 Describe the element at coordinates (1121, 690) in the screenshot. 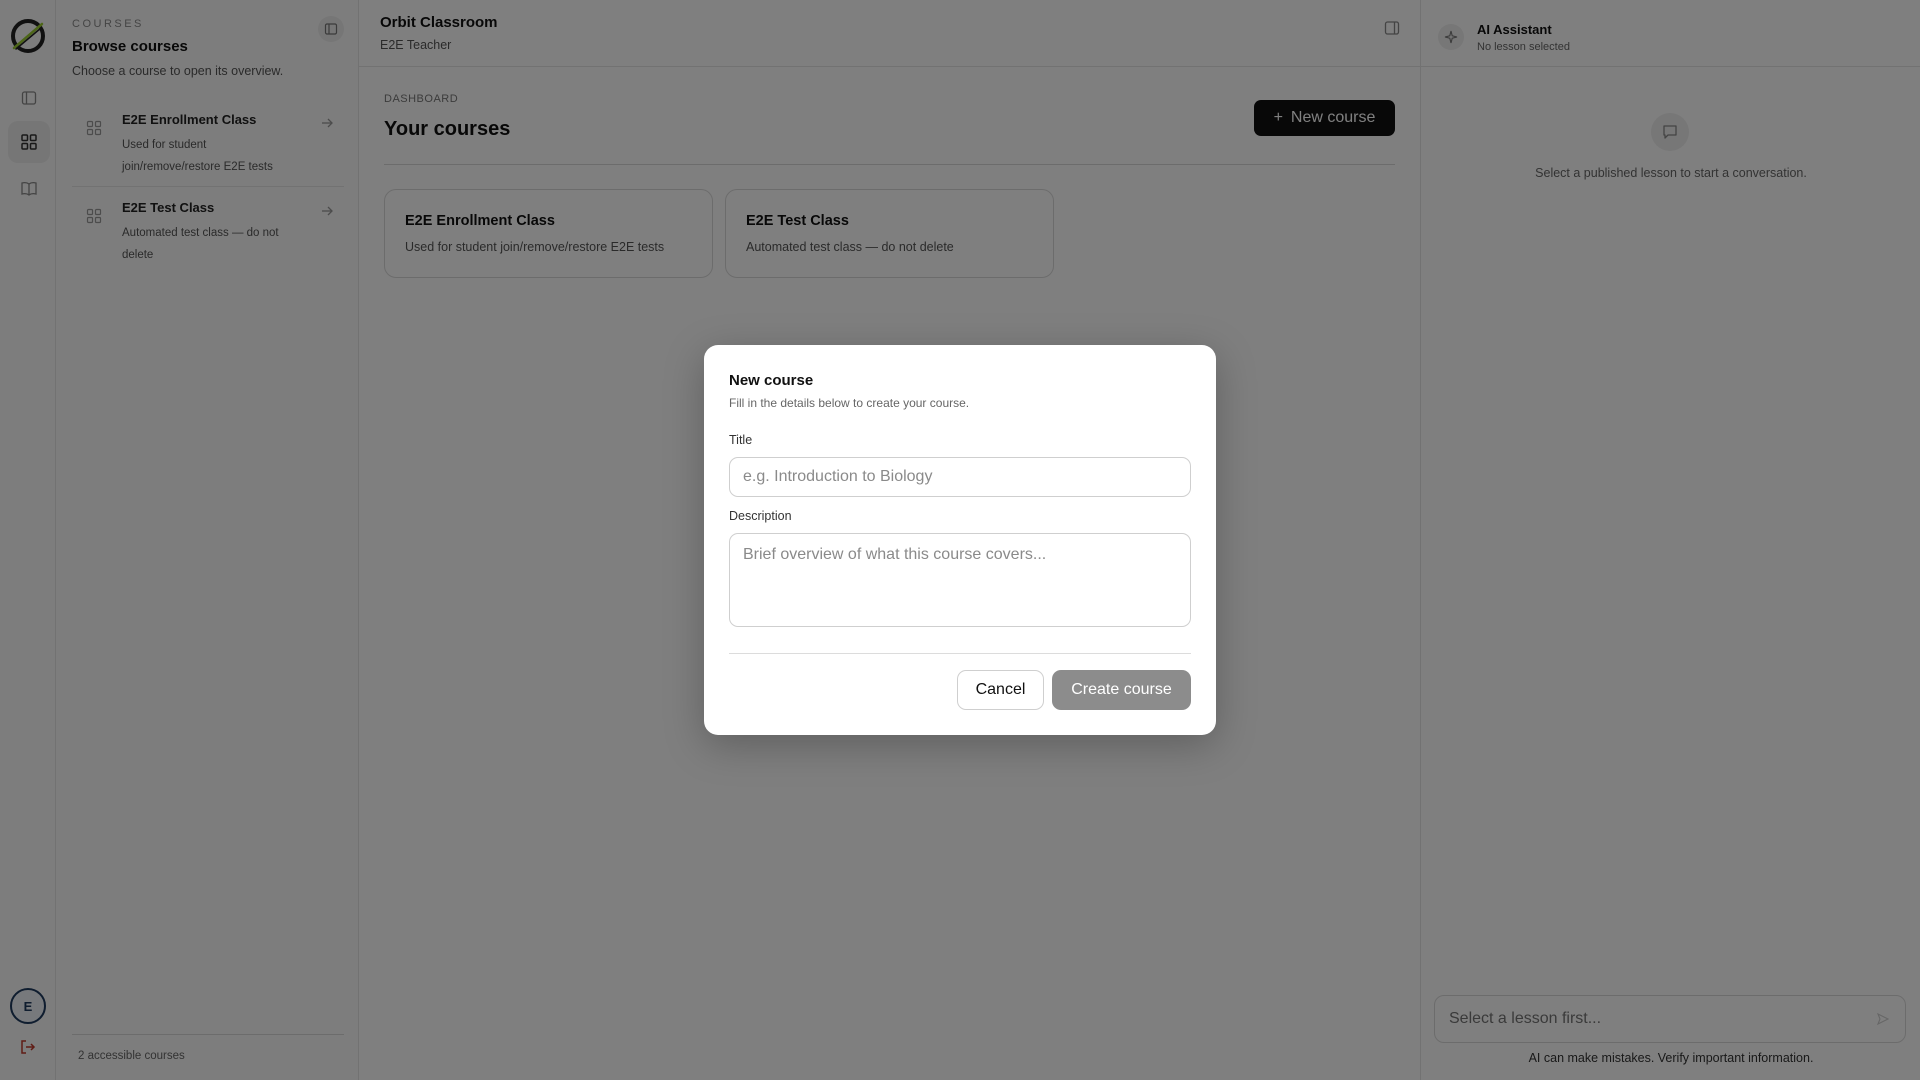

I see `create-course-button: Create course` at that location.